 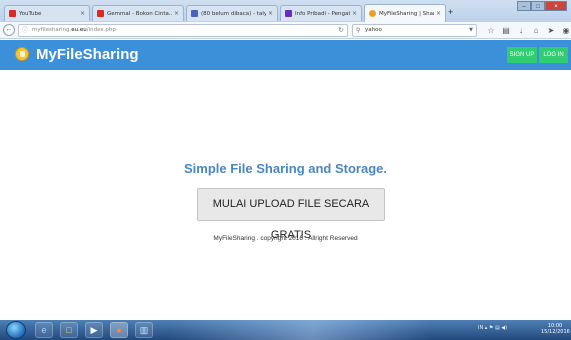 What do you see at coordinates (47, 13) in the screenshot?
I see `tab-youtube: YouTube ×` at bounding box center [47, 13].